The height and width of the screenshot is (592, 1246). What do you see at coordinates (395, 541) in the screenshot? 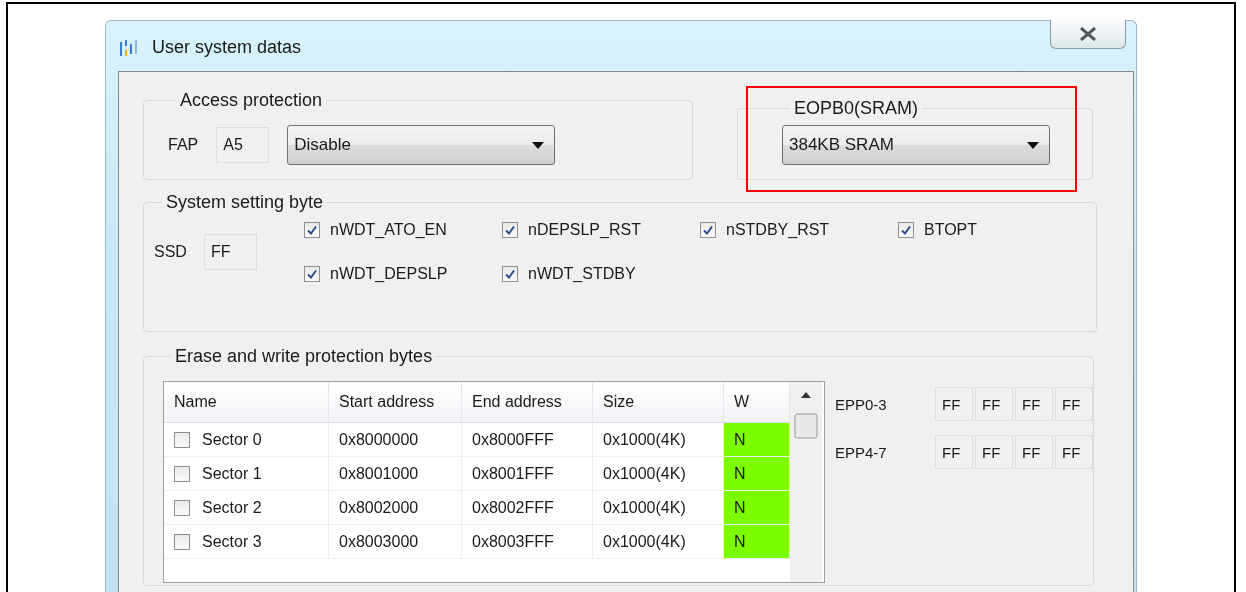
I see `table-cell: 0x8003000` at bounding box center [395, 541].